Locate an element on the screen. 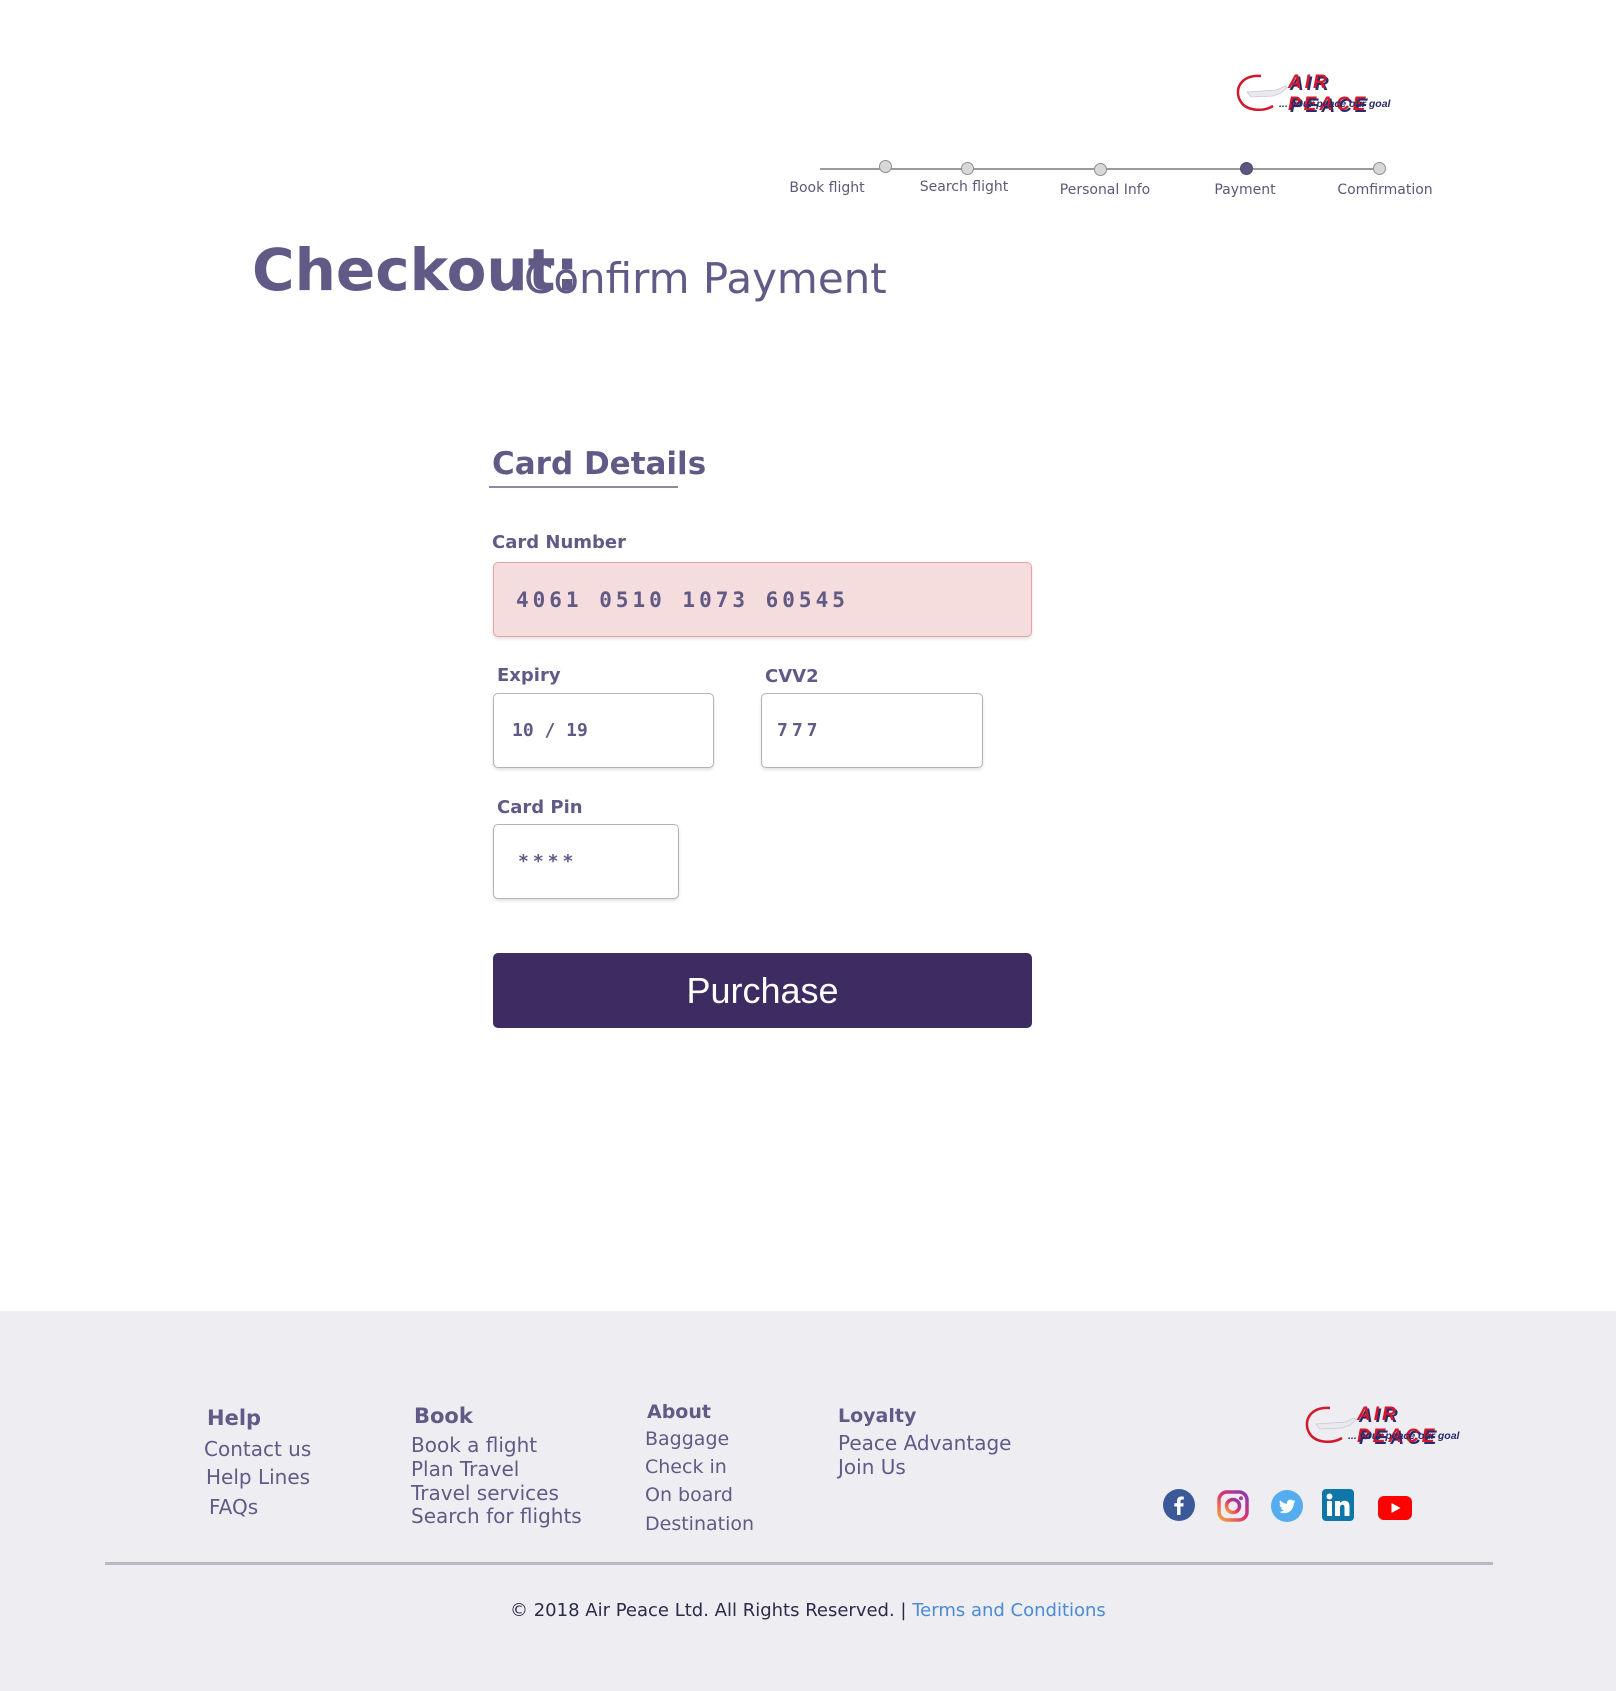 The width and height of the screenshot is (1616, 1691). expiry-value: 10 / 19 is located at coordinates (550, 730).